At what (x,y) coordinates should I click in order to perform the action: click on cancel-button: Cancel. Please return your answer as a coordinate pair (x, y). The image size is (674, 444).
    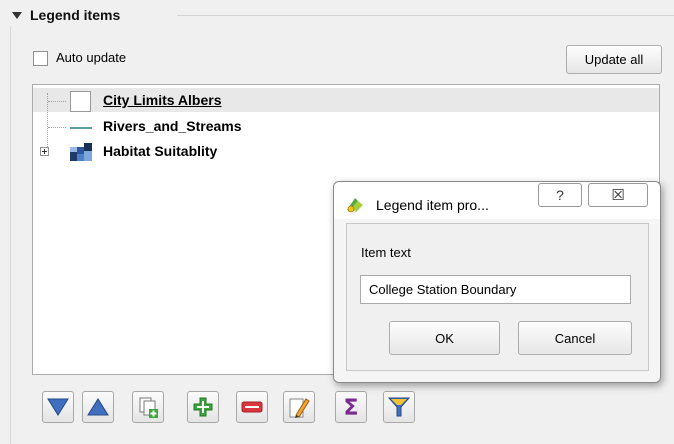
    Looking at the image, I should click on (575, 338).